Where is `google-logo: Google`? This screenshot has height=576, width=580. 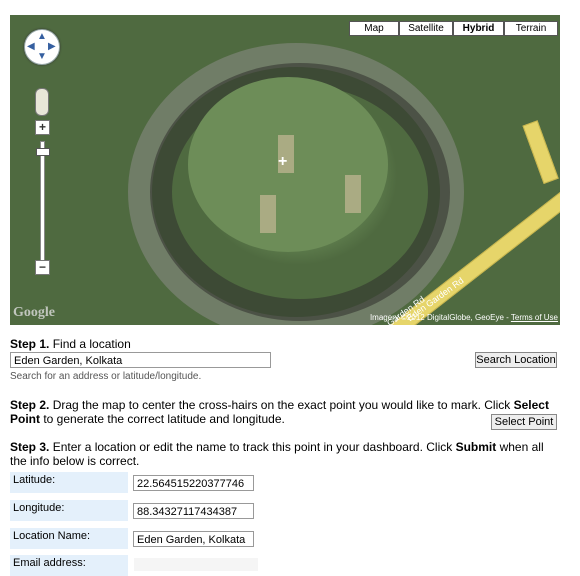
google-logo: Google is located at coordinates (34, 312).